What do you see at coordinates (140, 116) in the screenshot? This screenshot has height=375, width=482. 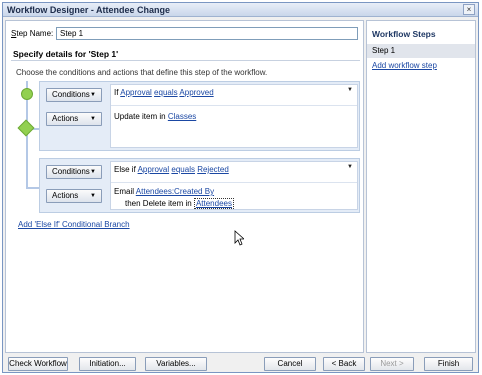 I see `action-text: Update item in` at bounding box center [140, 116].